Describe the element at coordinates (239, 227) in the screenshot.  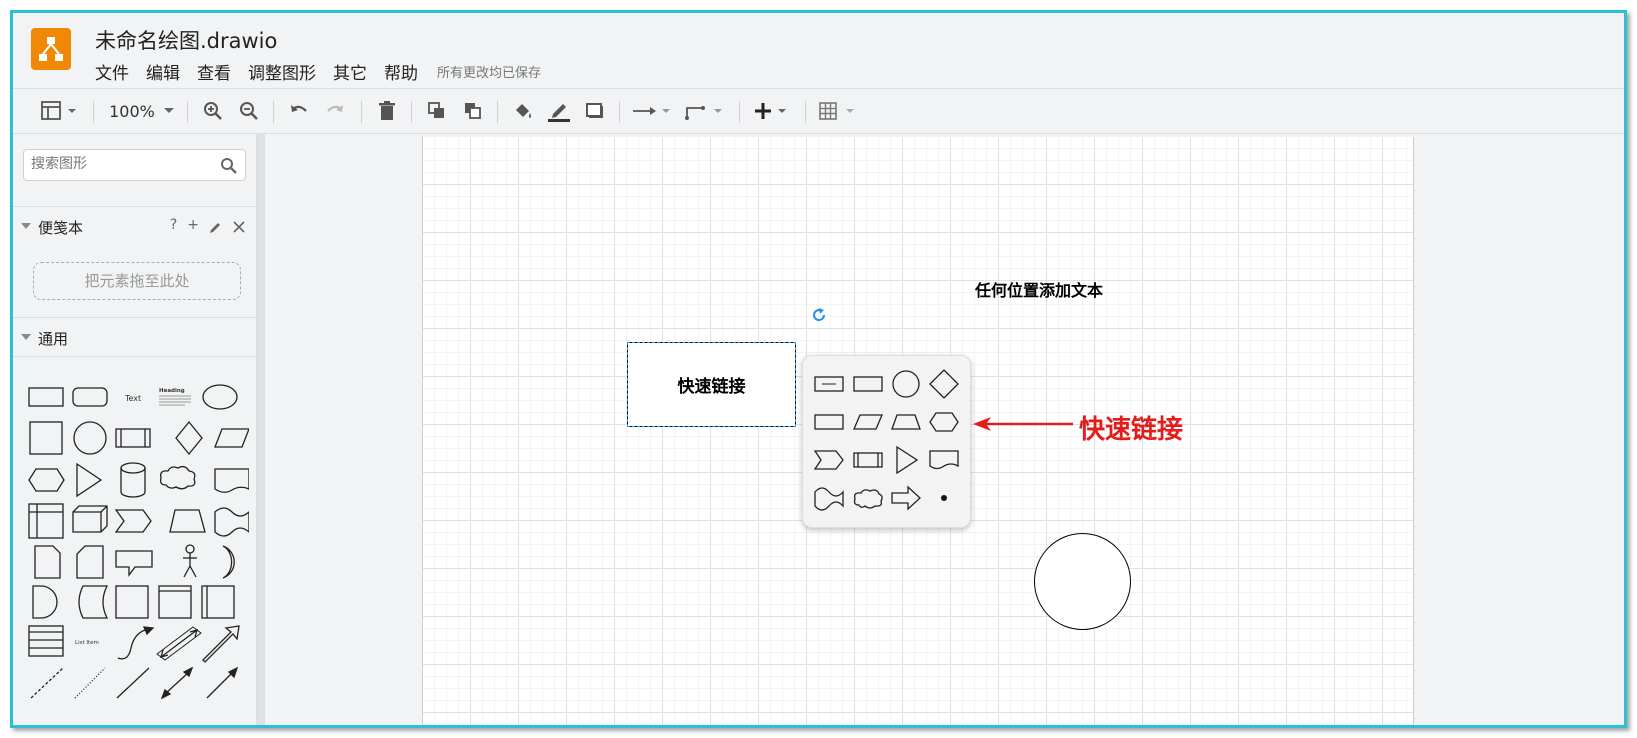
I see `close-icon` at that location.